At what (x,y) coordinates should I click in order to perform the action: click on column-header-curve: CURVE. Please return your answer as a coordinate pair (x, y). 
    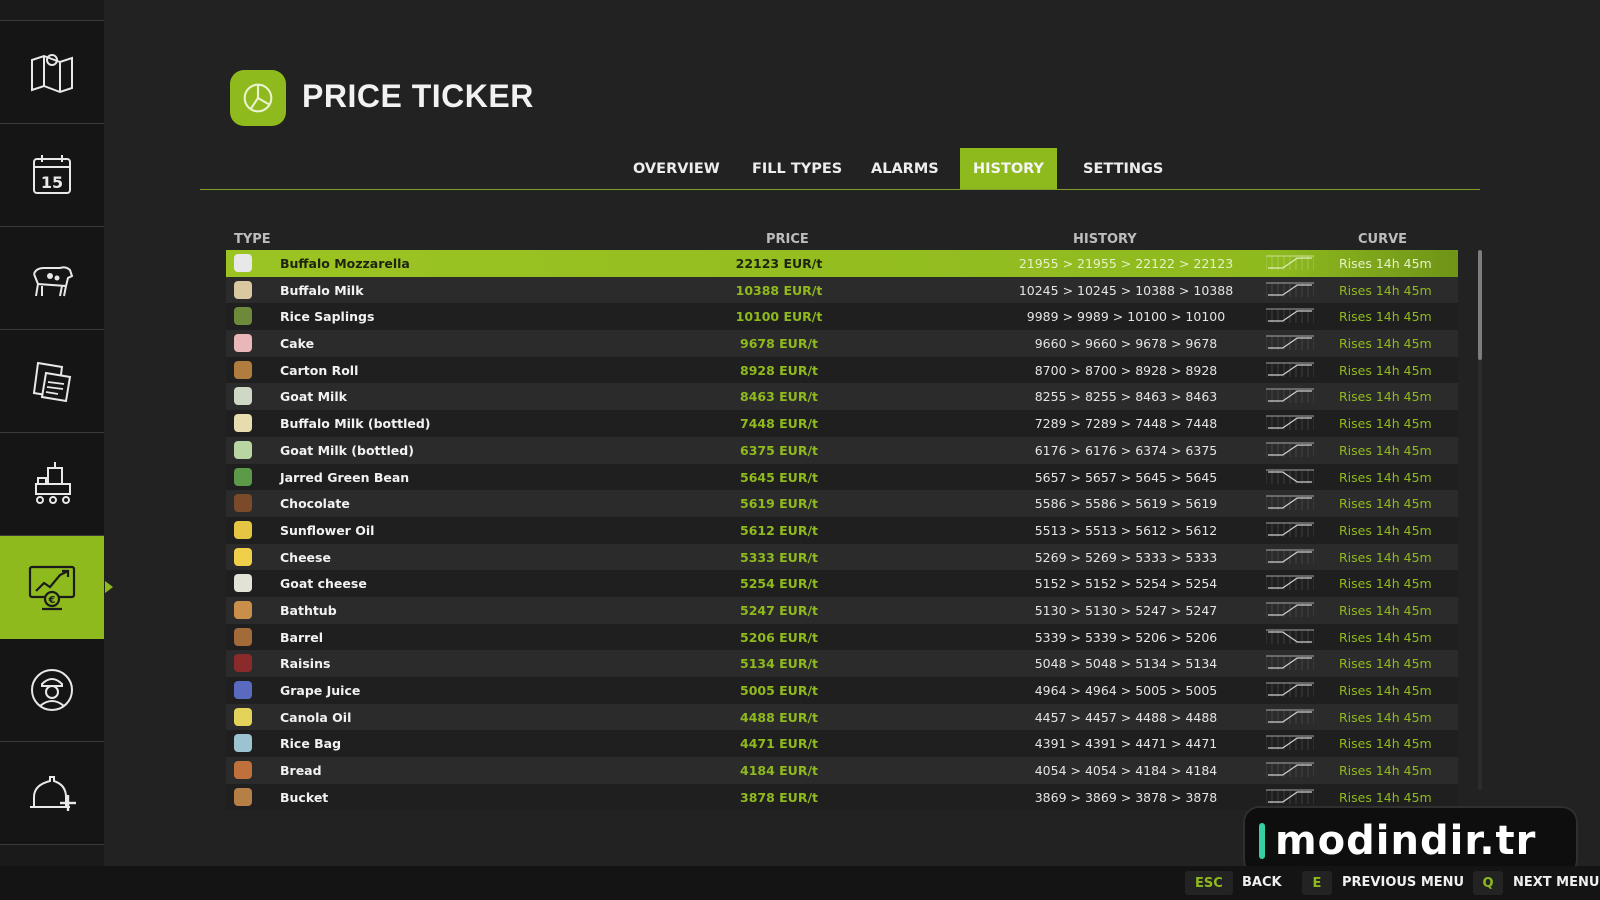
    Looking at the image, I should click on (1382, 239).